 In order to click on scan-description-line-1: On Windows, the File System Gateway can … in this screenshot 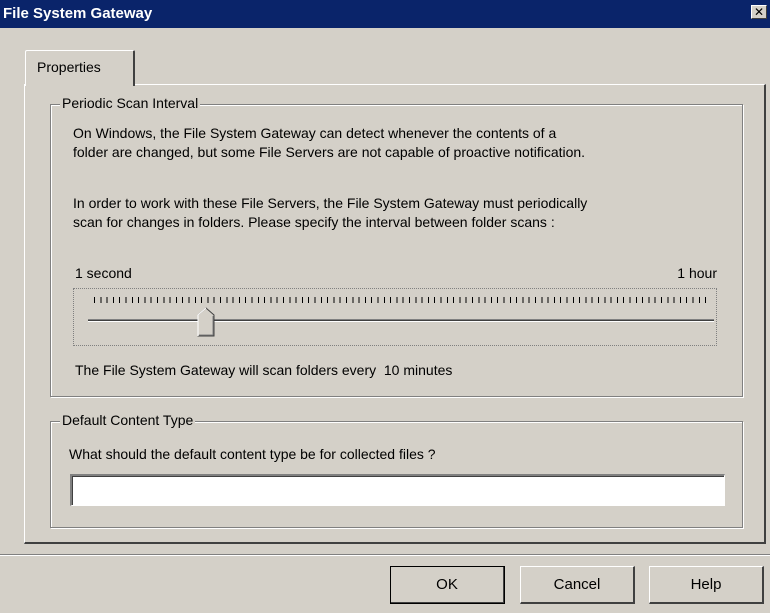, I will do `click(315, 133)`.